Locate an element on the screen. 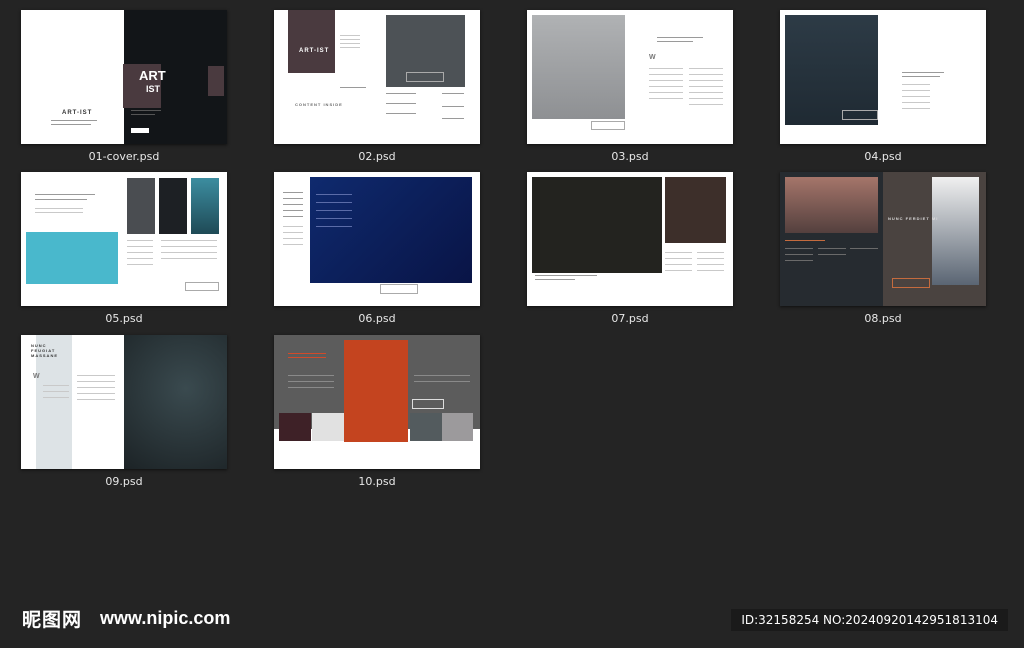  cover-title: ART-IST is located at coordinates (77, 113).